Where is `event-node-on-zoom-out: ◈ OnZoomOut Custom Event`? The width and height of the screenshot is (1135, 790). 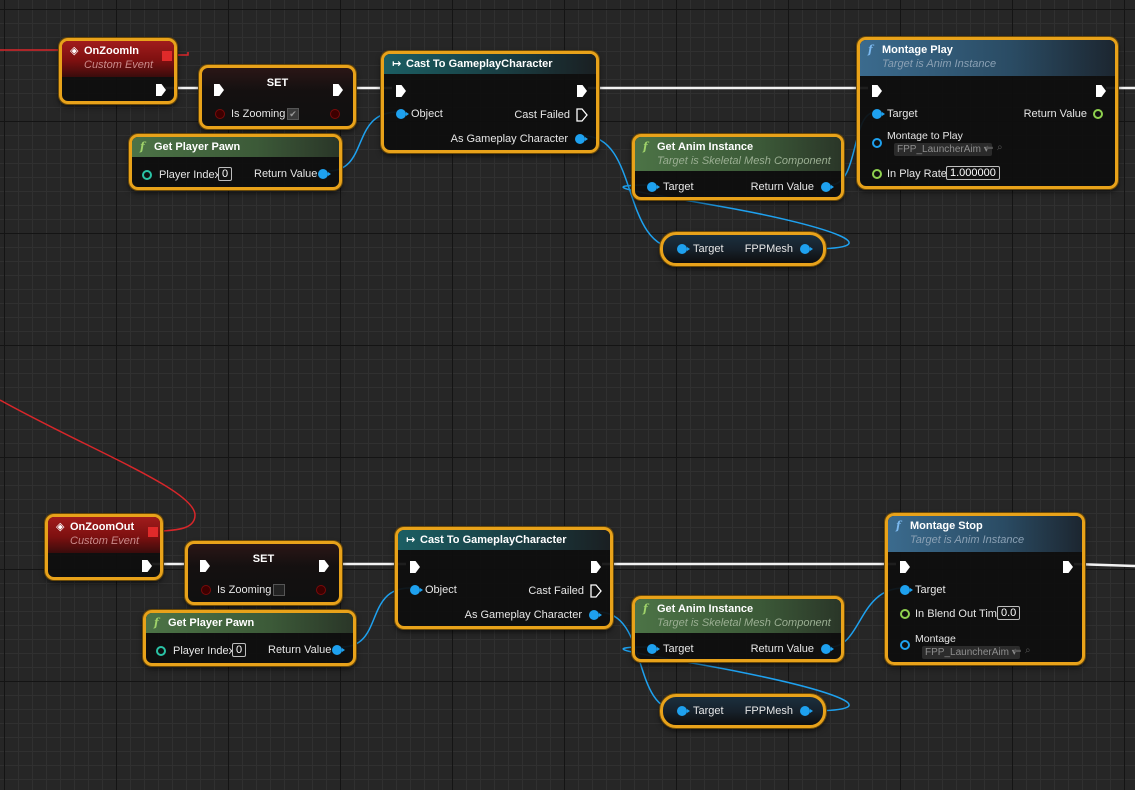 event-node-on-zoom-out: ◈ OnZoomOut Custom Event is located at coordinates (104, 547).